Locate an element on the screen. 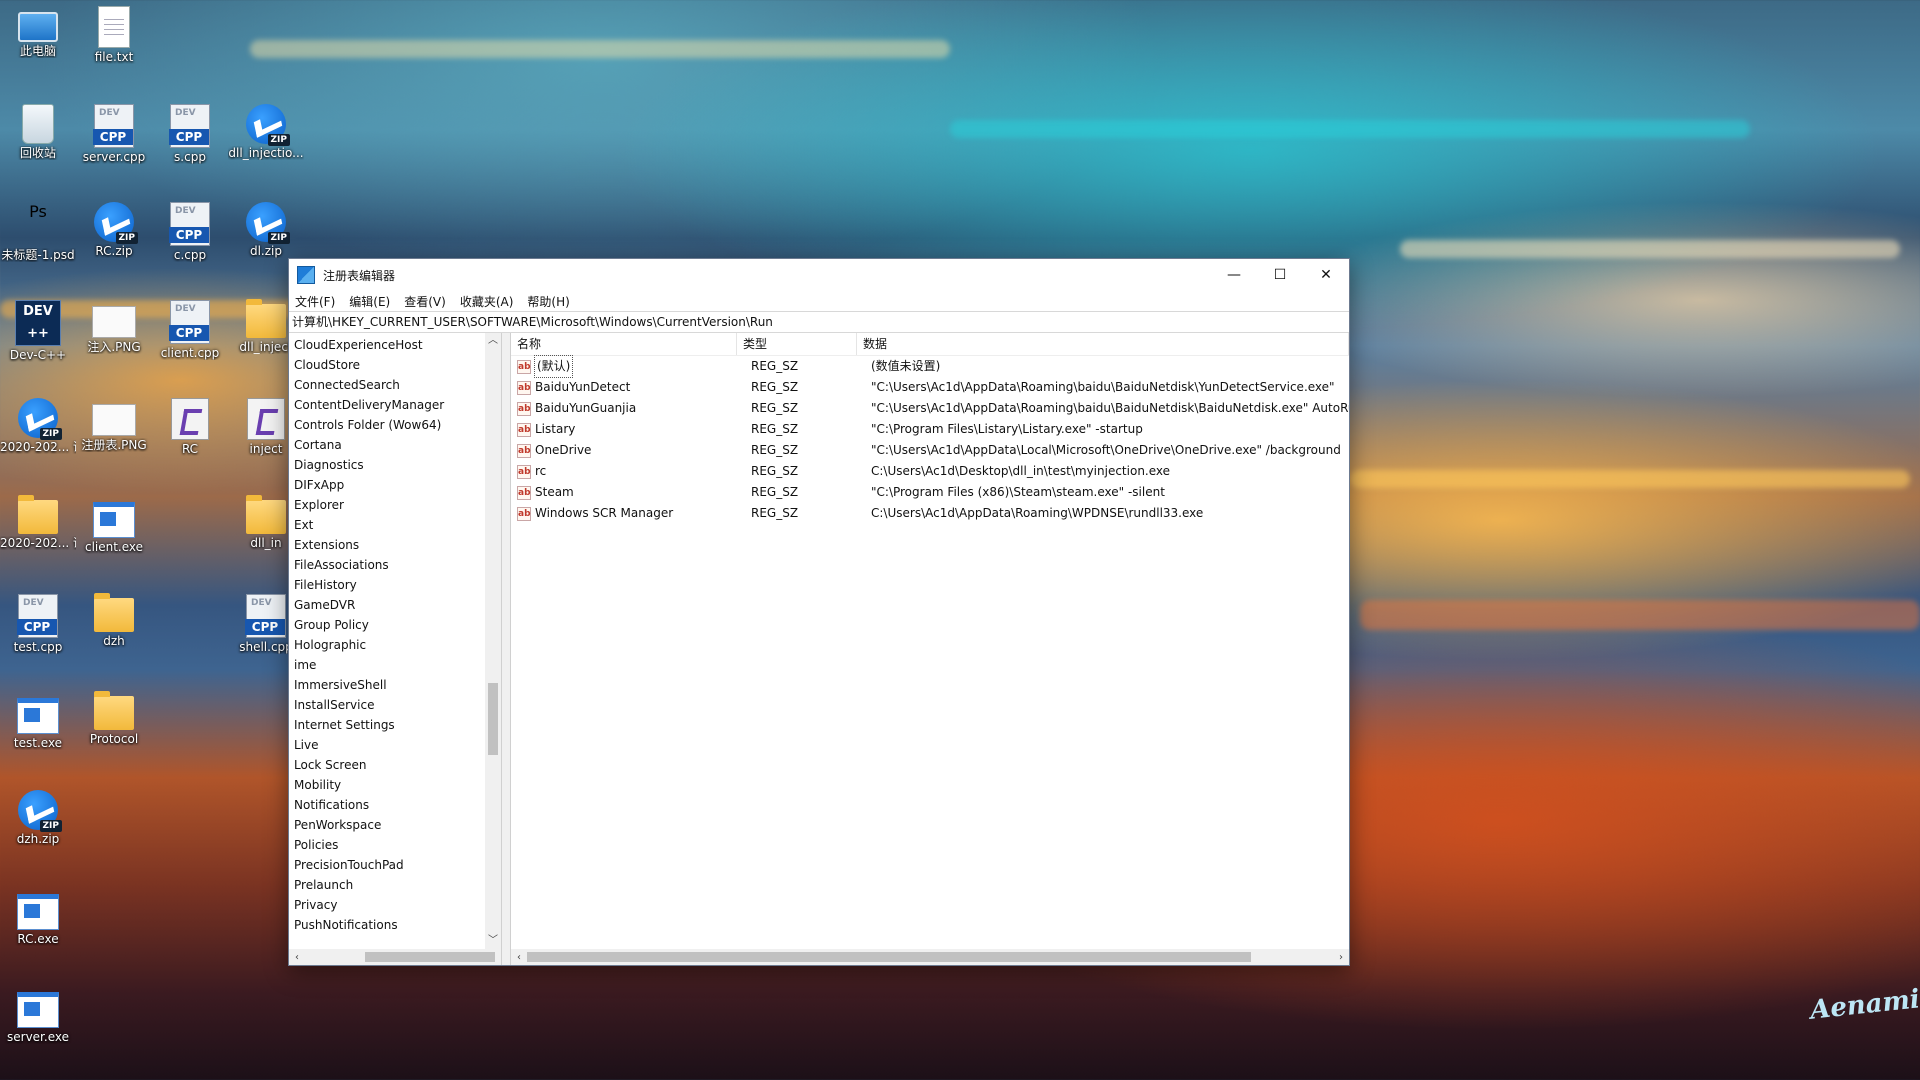 The width and height of the screenshot is (1920, 1080). tree-key-item: ime is located at coordinates (387, 665).